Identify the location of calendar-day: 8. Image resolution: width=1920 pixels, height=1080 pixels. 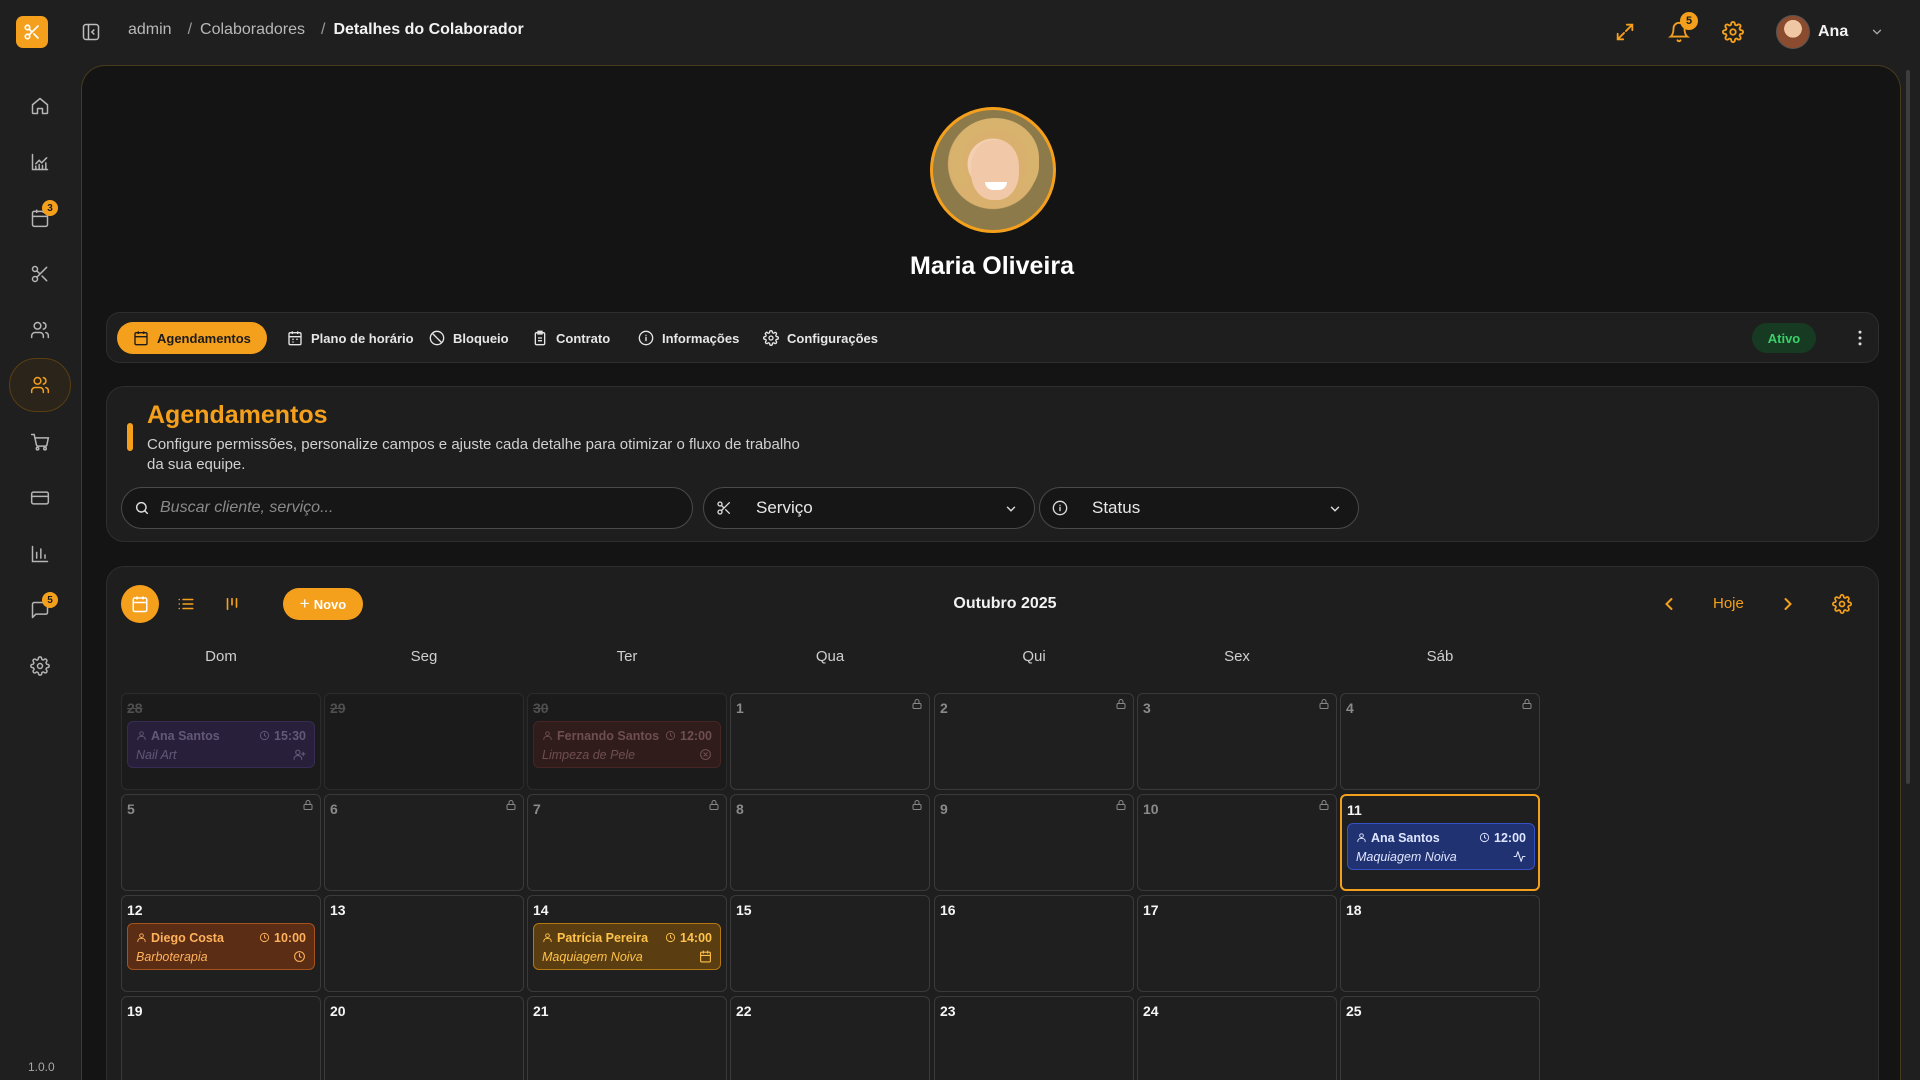
(830, 842).